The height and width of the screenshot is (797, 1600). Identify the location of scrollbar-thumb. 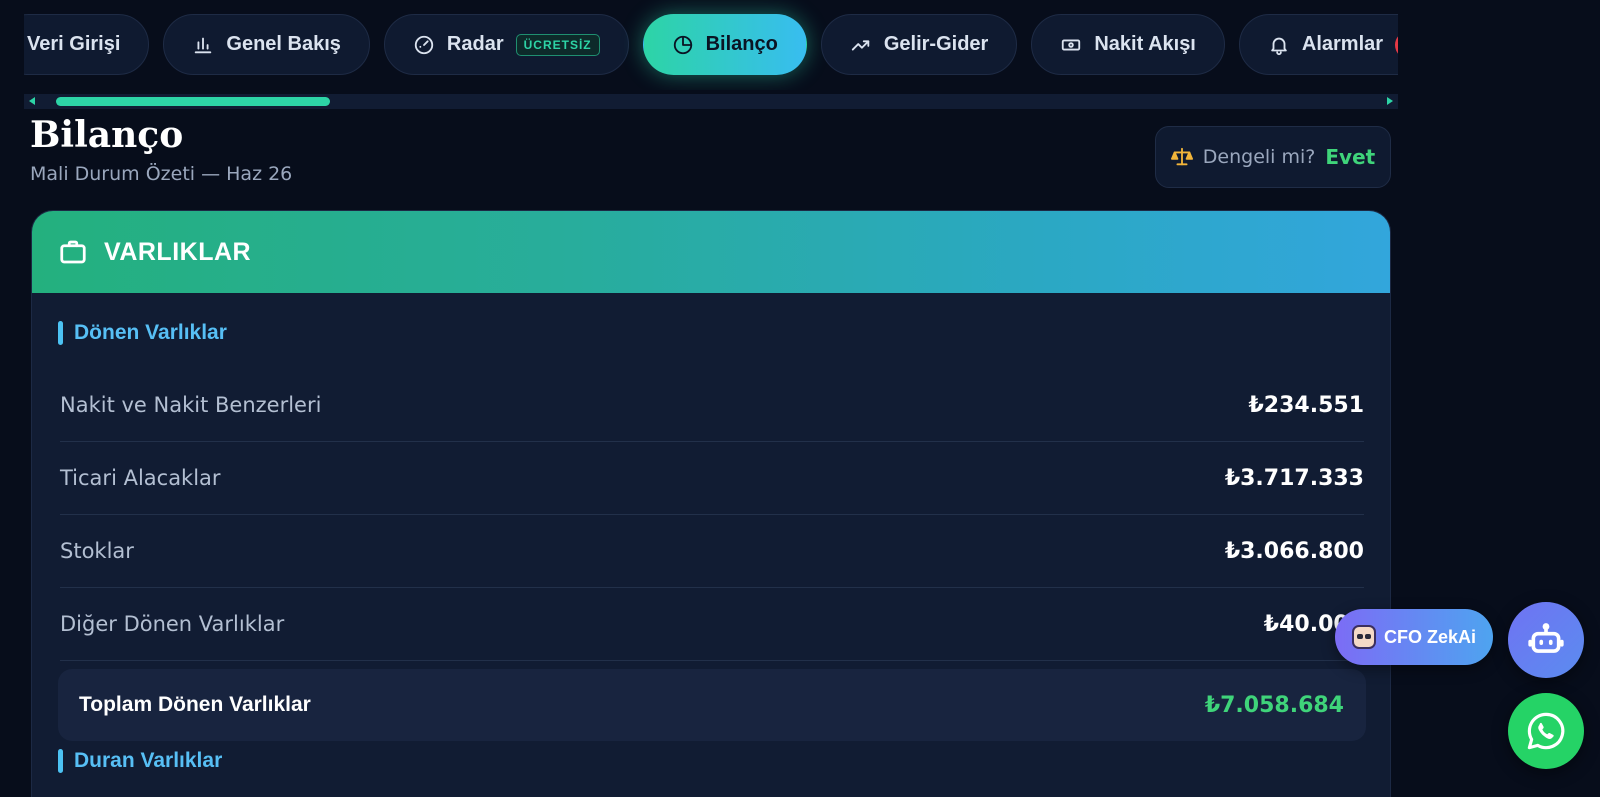
(193, 101).